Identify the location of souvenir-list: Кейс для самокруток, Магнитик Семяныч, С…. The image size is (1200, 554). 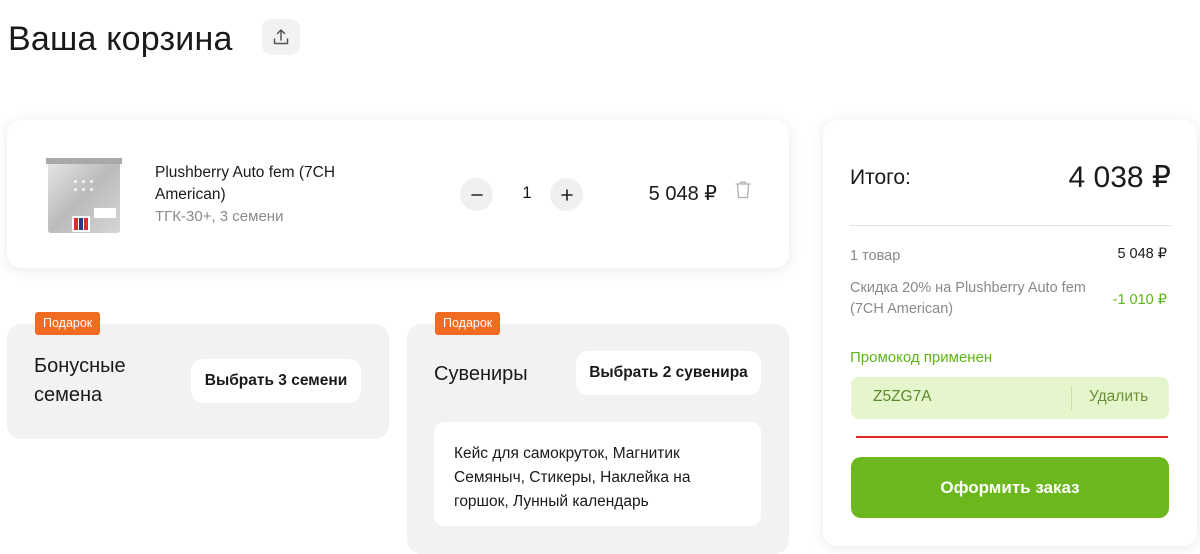
(597, 474).